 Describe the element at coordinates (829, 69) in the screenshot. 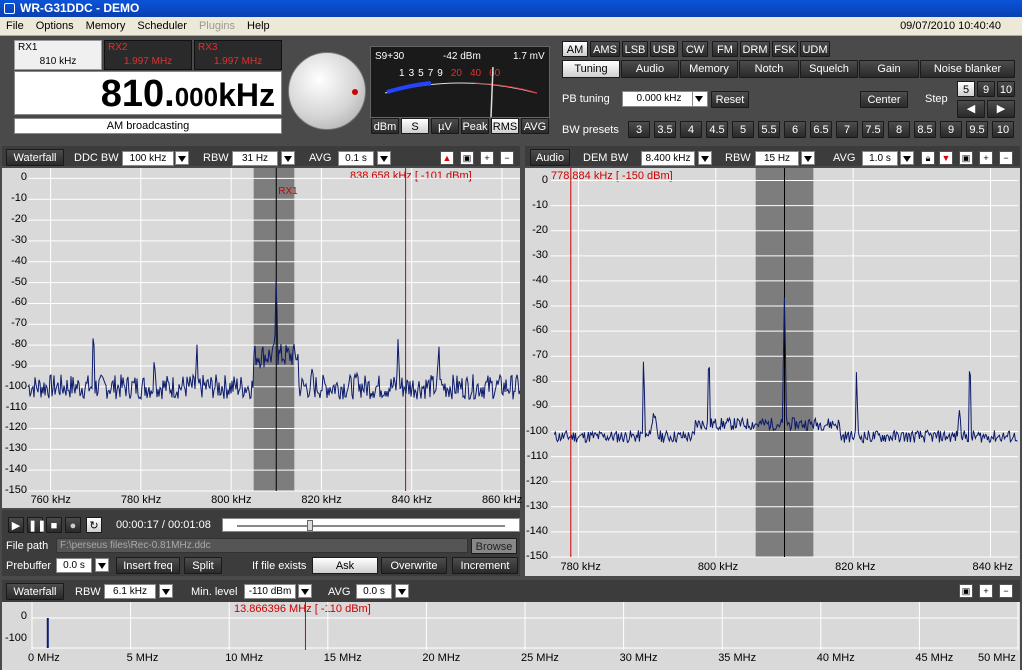

I see `tab-squelch: Squelch` at that location.